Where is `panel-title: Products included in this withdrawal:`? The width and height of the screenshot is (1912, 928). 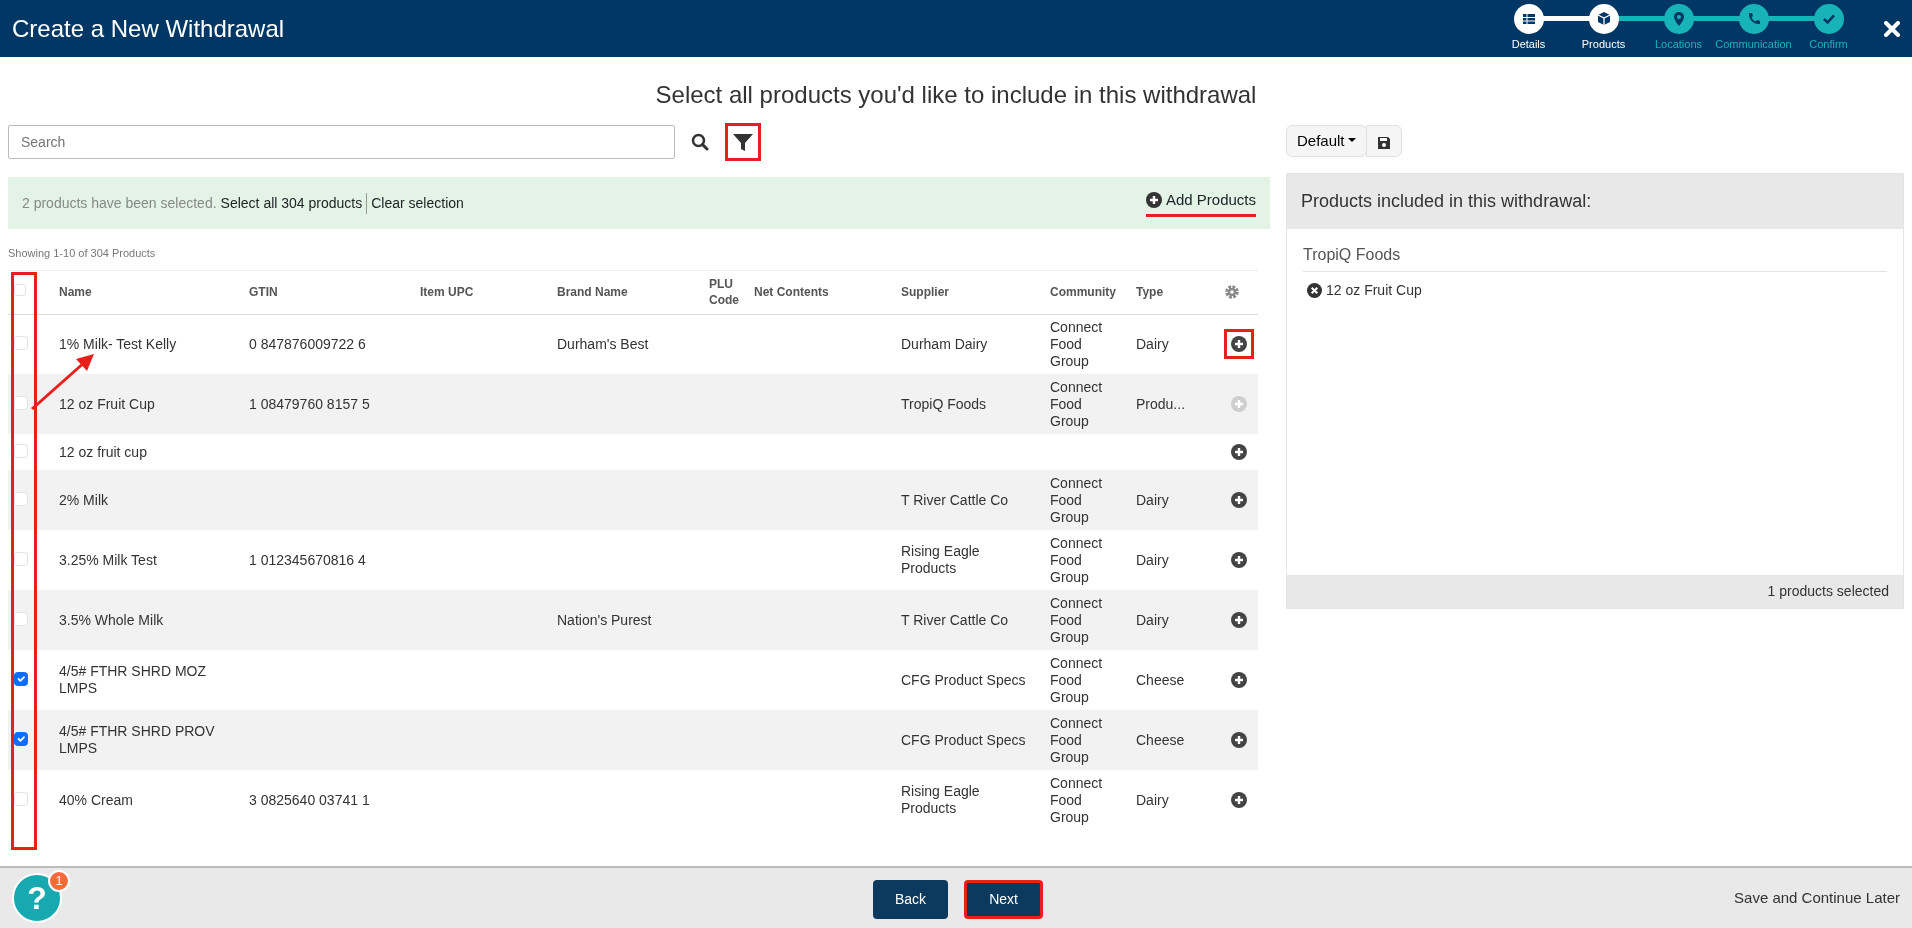 panel-title: Products included in this withdrawal: is located at coordinates (1595, 201).